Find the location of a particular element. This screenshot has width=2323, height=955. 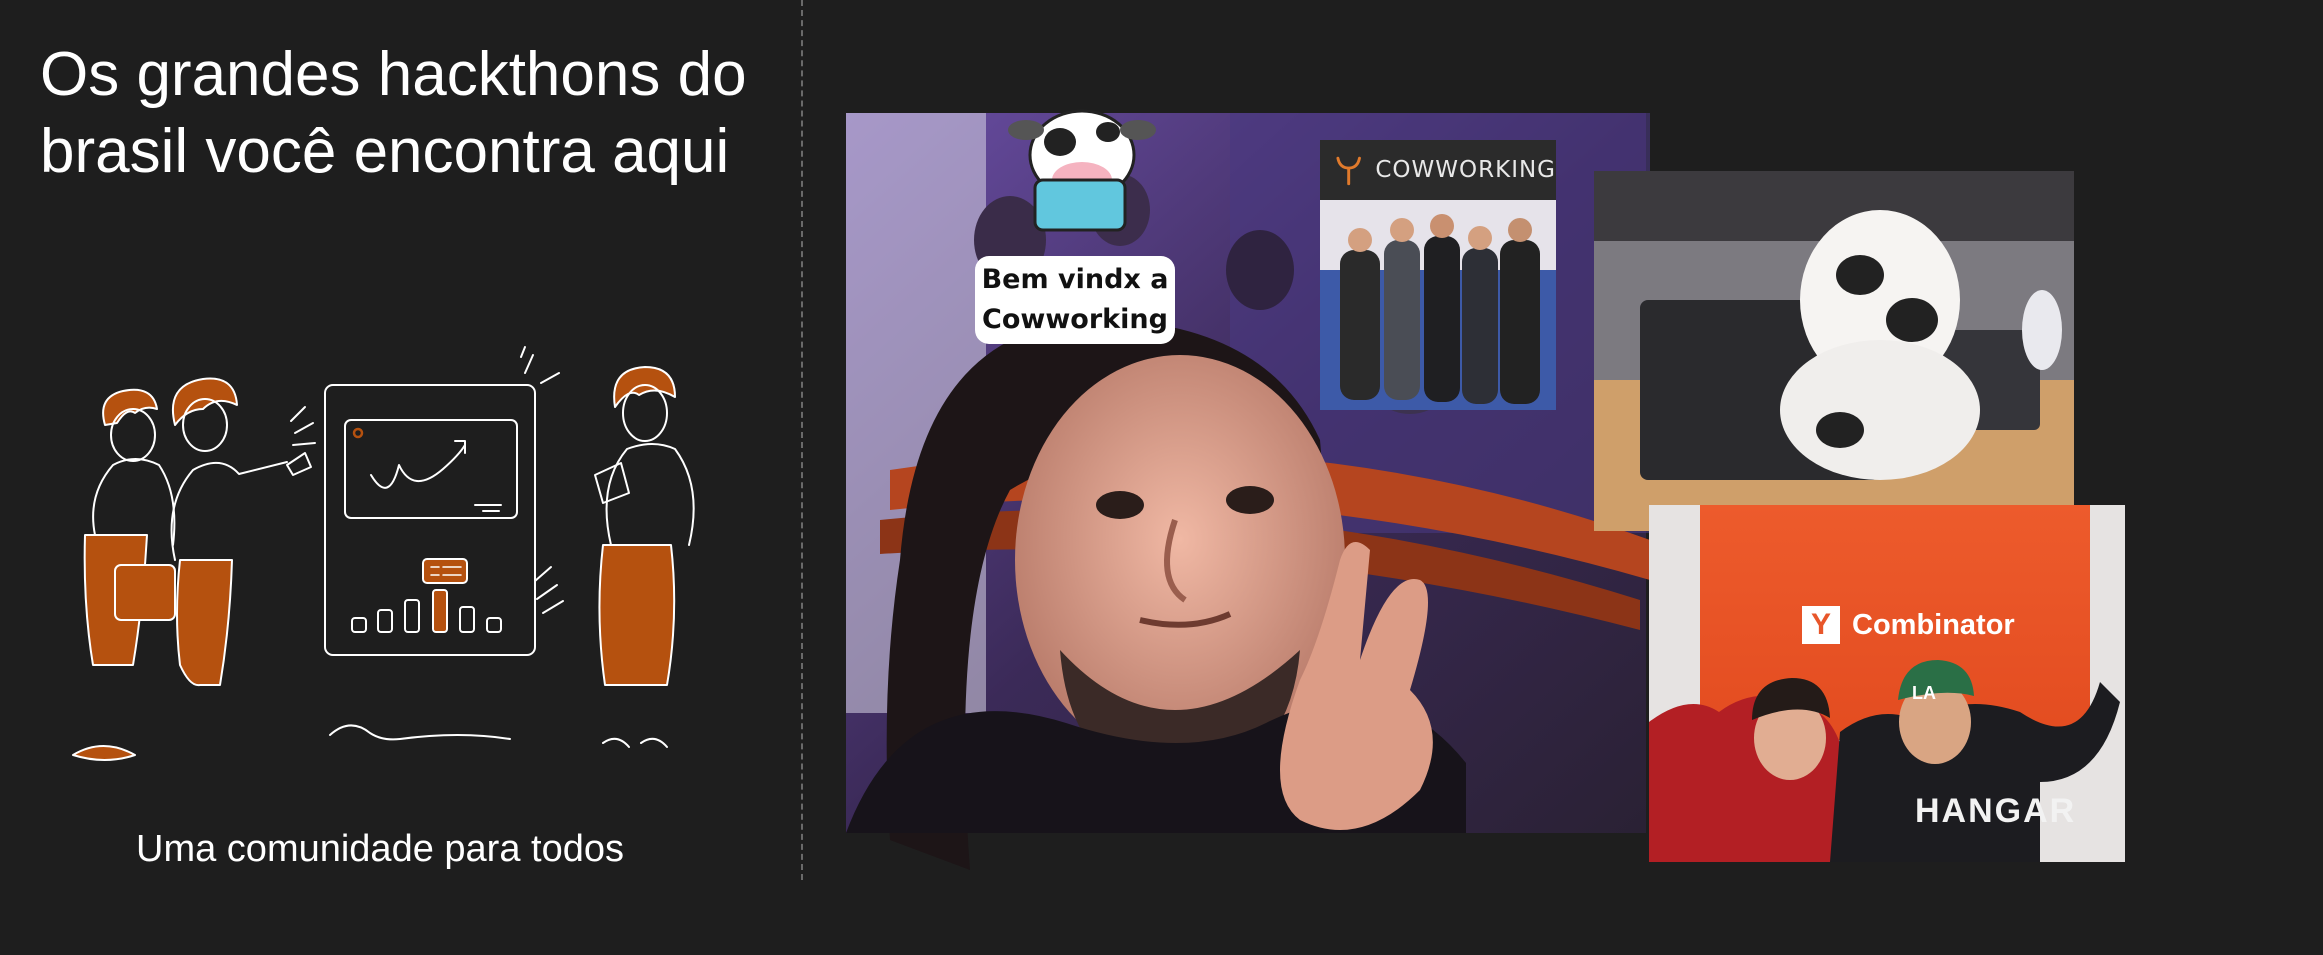

yc-logo-text: Combinator is located at coordinates (1933, 624).